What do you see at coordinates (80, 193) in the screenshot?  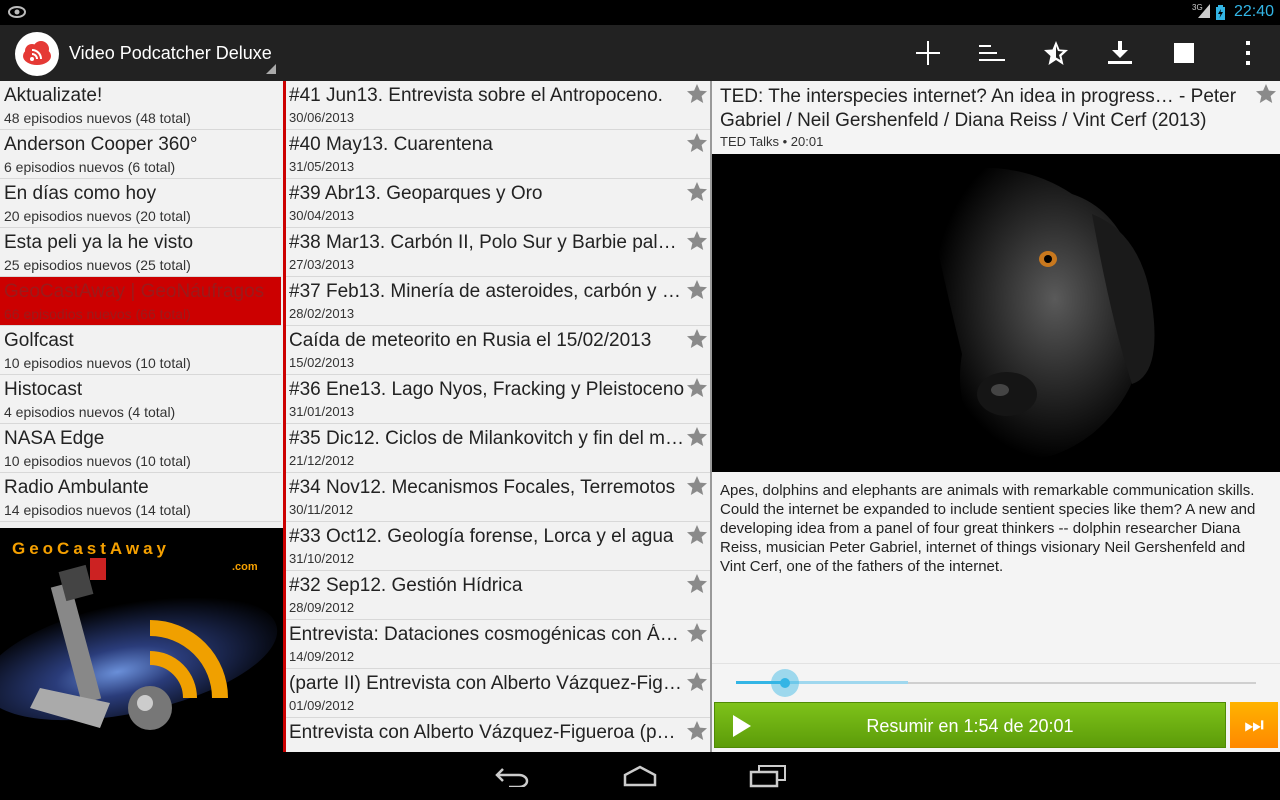 I see `subscription-title: En días como hoy` at bounding box center [80, 193].